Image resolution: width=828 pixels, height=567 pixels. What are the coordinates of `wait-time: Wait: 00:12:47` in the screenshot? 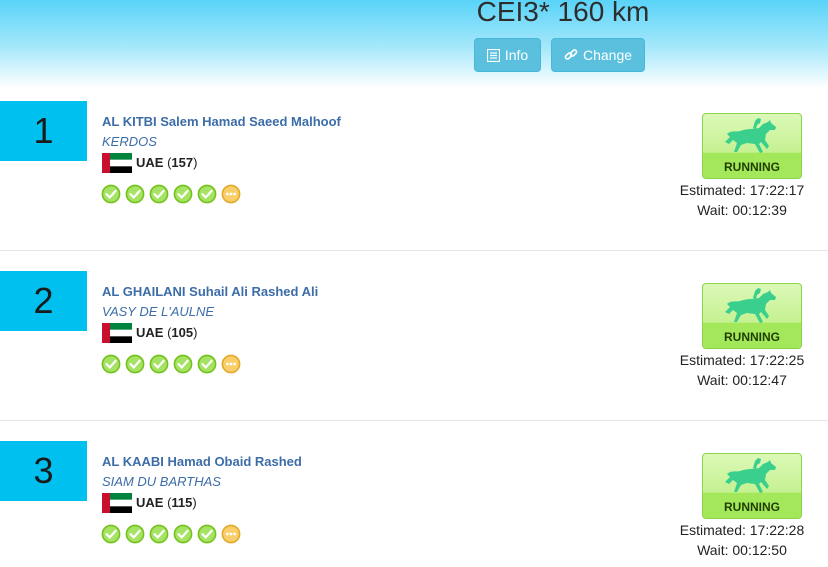 It's located at (742, 380).